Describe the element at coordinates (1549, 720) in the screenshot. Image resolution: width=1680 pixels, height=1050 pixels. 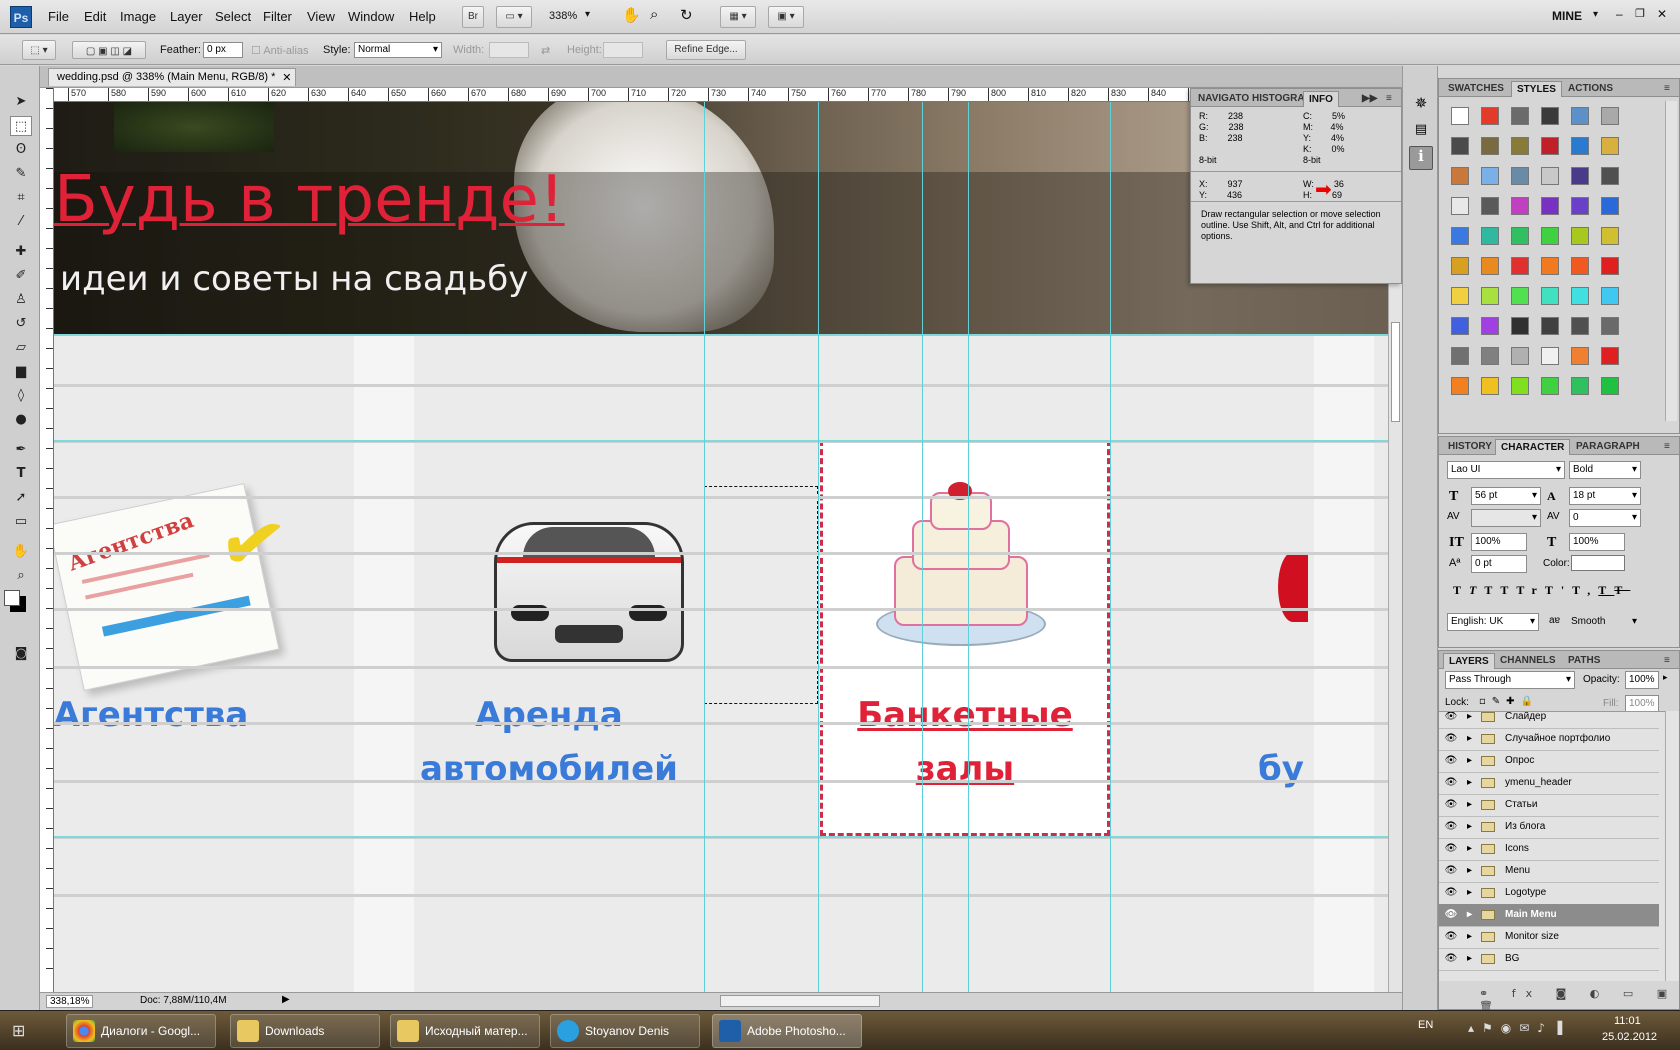
I see `layer-row: 👁 ▸ Слайдер` at that location.